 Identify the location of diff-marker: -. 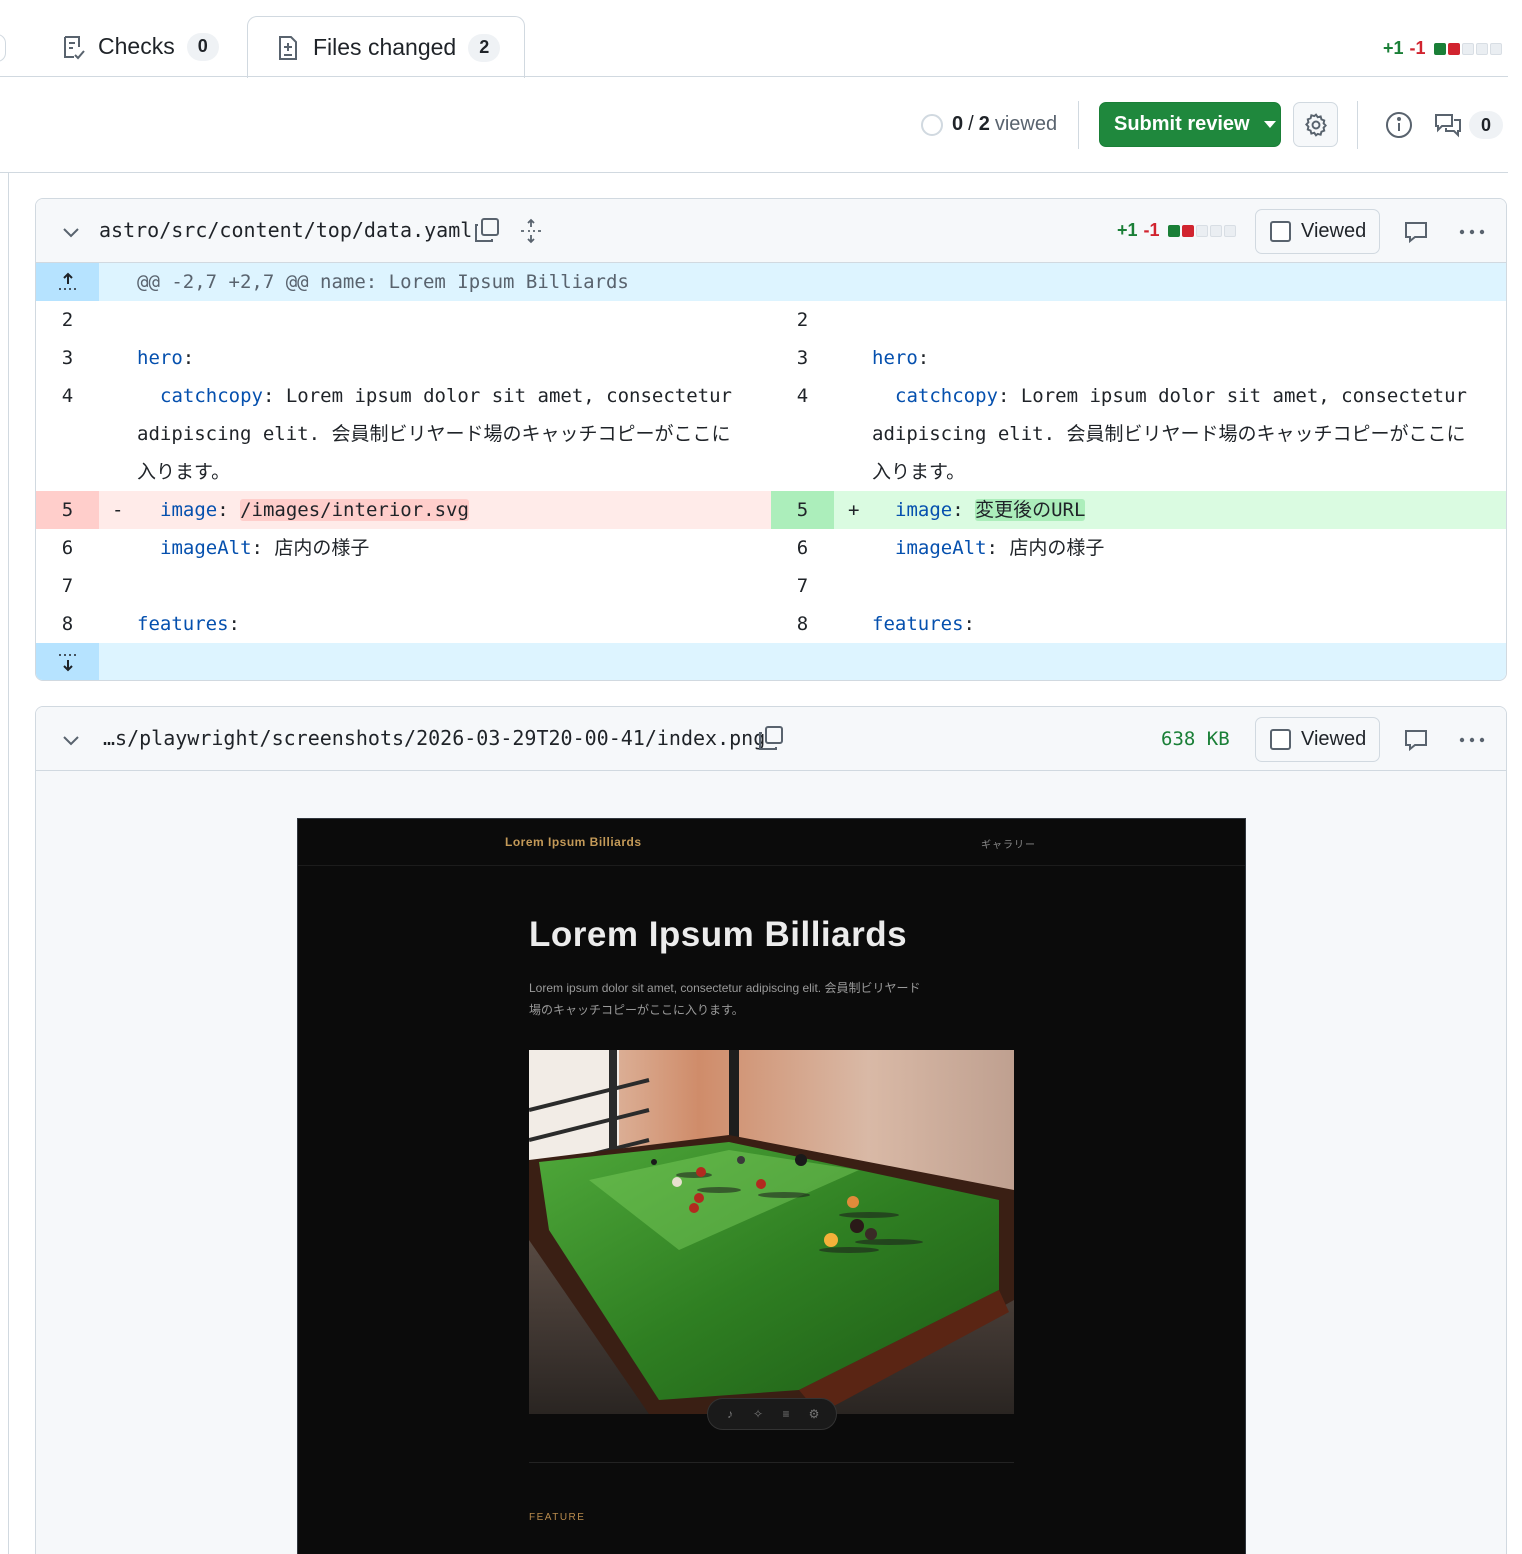
(118, 510).